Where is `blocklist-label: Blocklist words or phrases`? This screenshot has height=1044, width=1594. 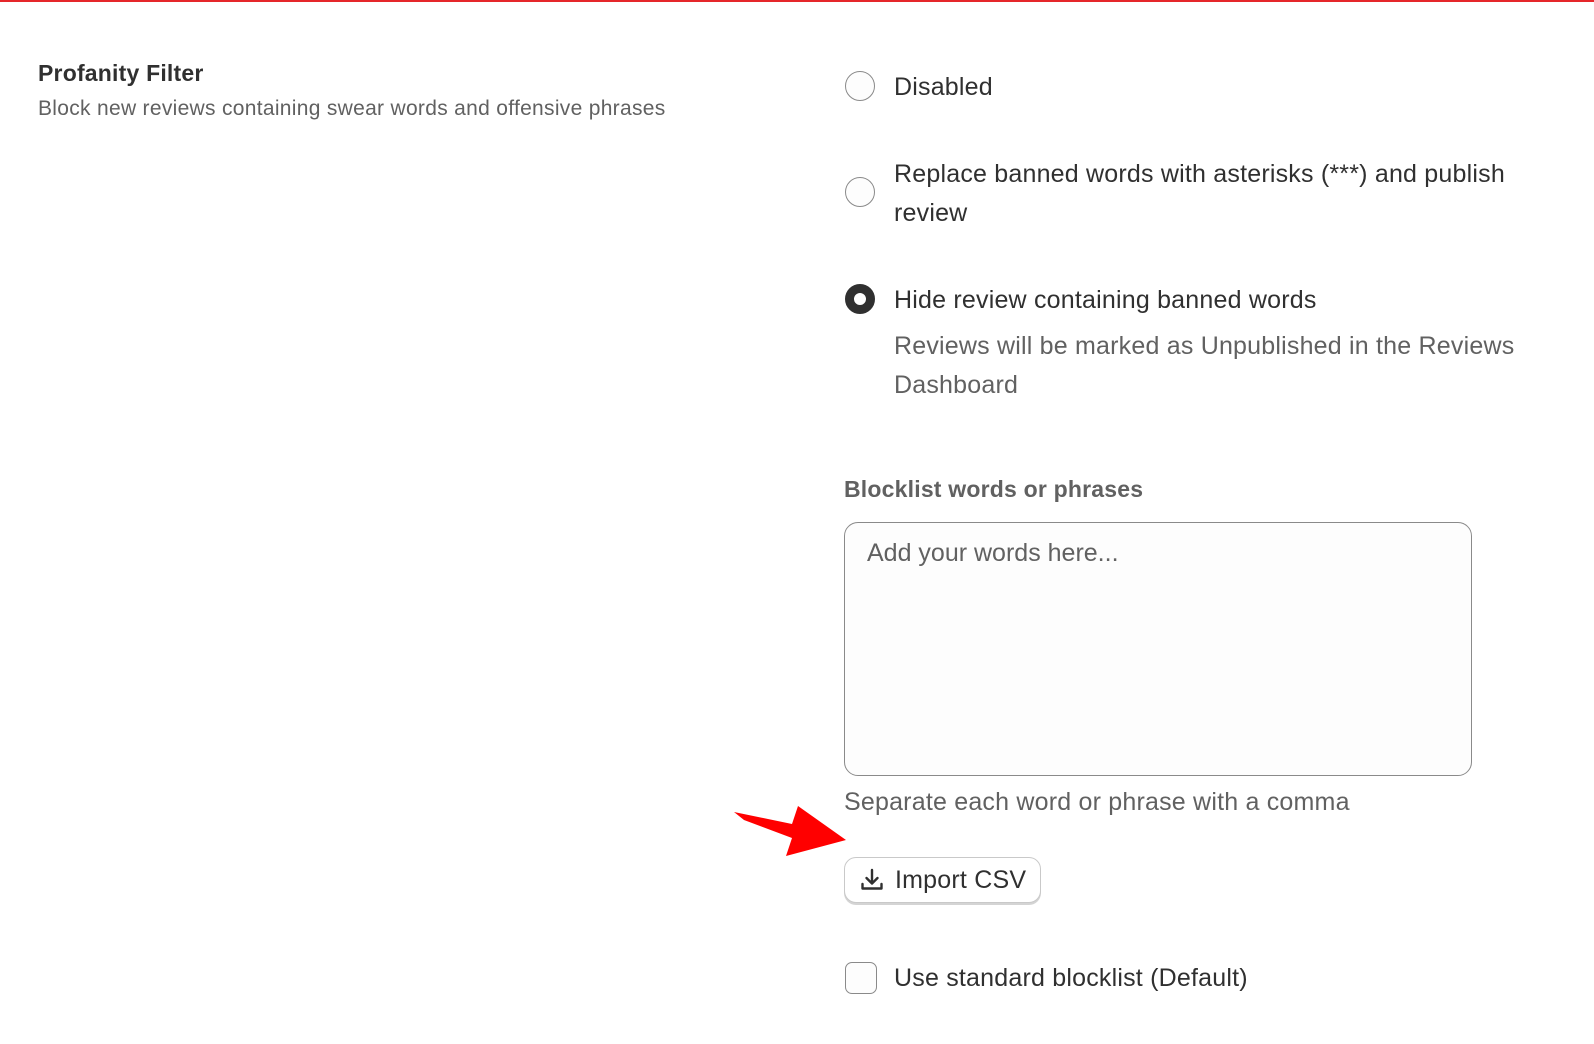 blocklist-label: Blocklist words or phrases is located at coordinates (994, 489).